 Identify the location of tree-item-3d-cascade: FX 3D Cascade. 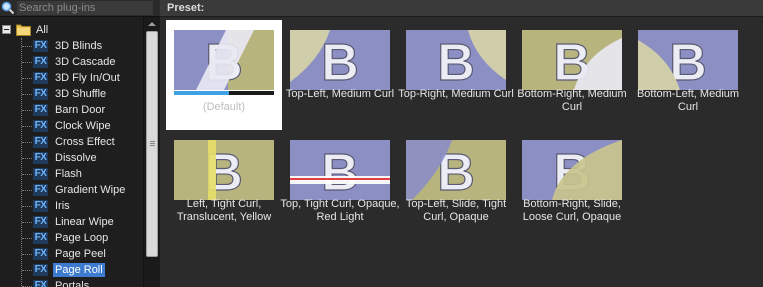
(70, 62).